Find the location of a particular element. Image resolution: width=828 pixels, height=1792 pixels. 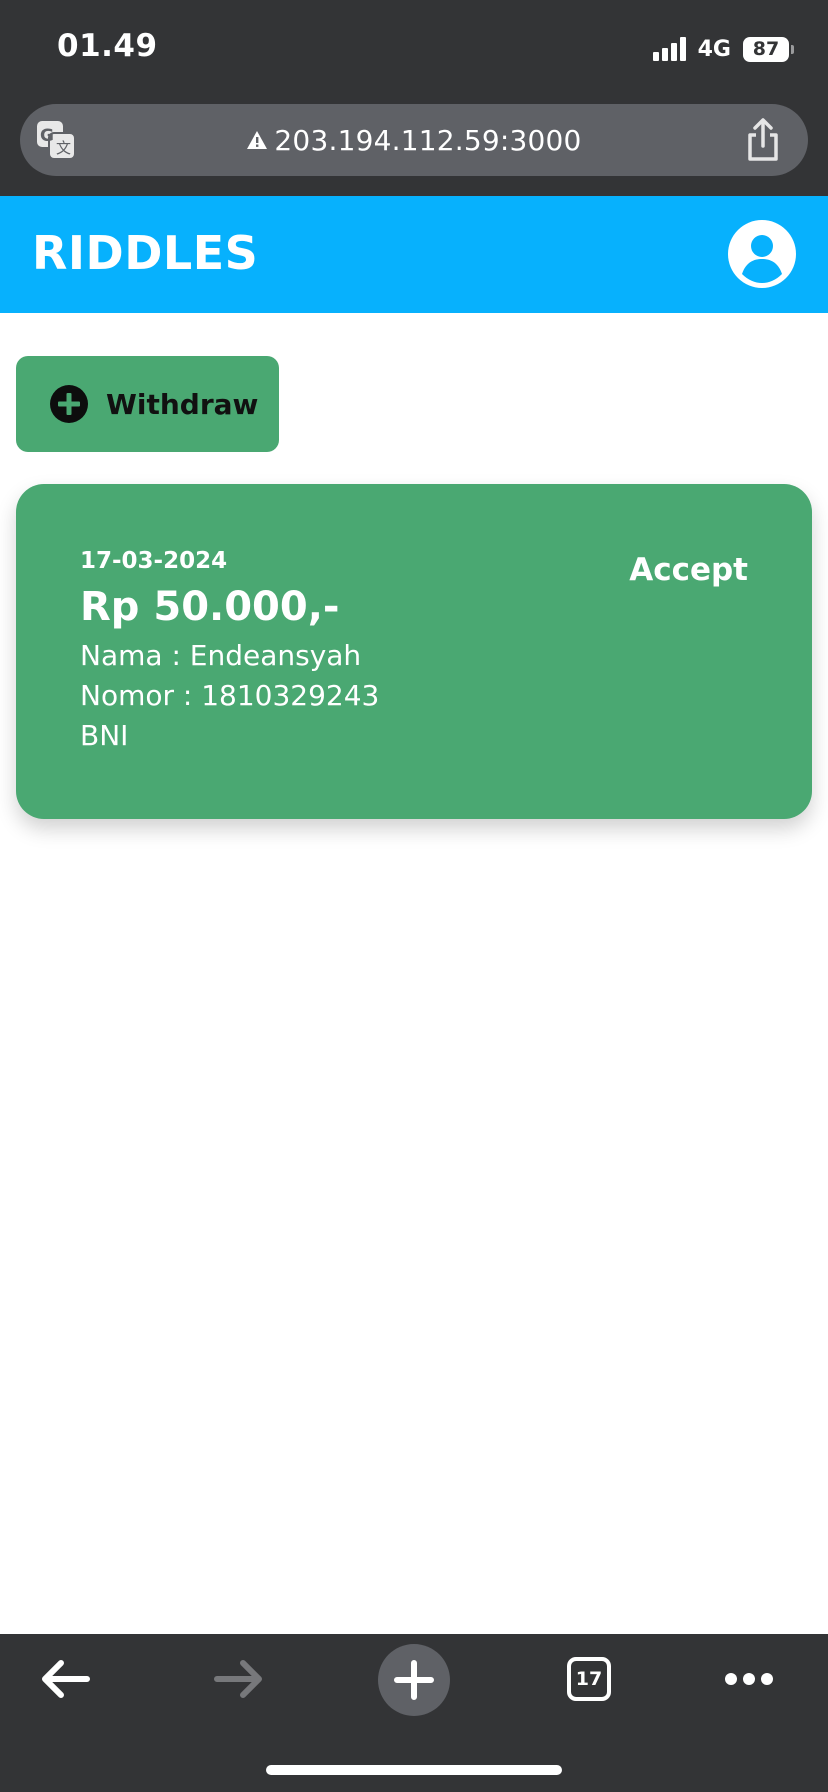

status-time: 01.49 is located at coordinates (107, 46).